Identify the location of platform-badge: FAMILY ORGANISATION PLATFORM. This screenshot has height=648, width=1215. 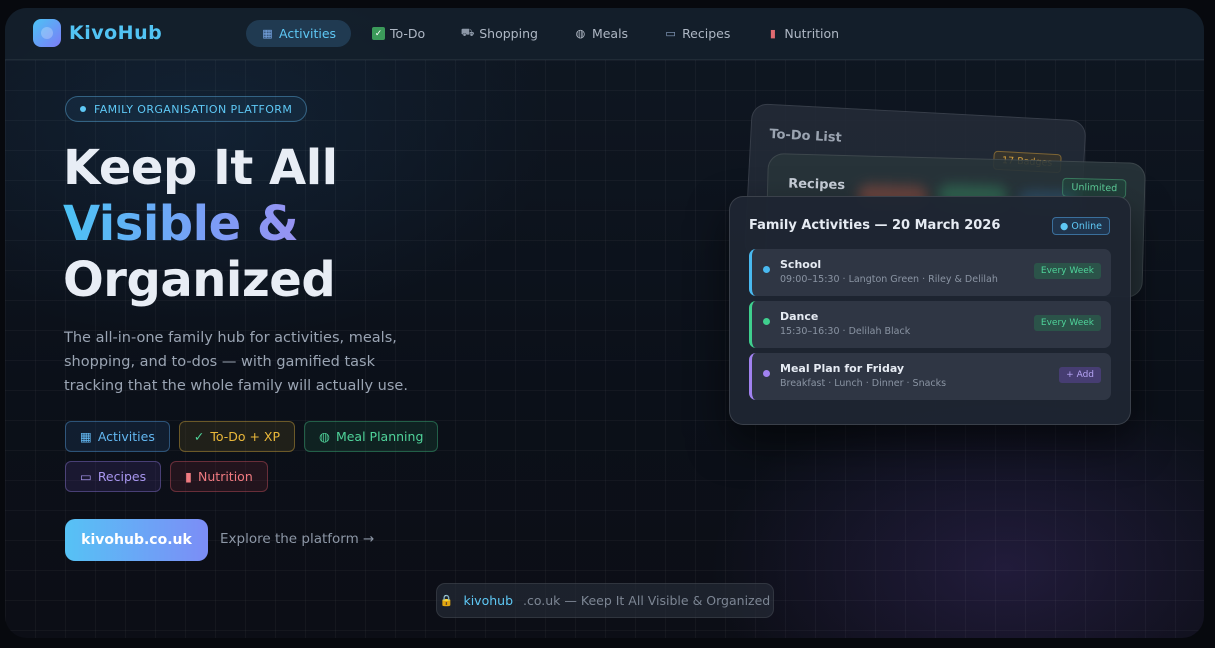
(186, 109).